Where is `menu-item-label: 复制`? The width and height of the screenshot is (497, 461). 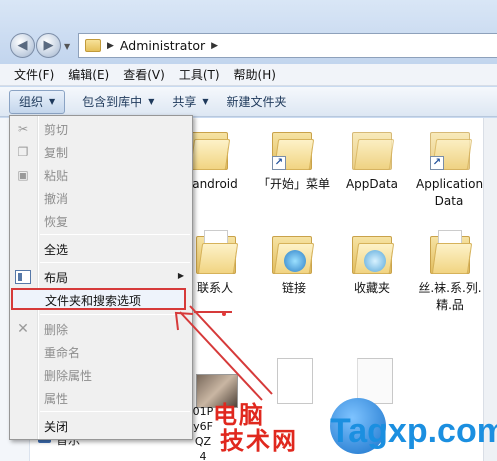 menu-item-label: 复制 is located at coordinates (56, 153).